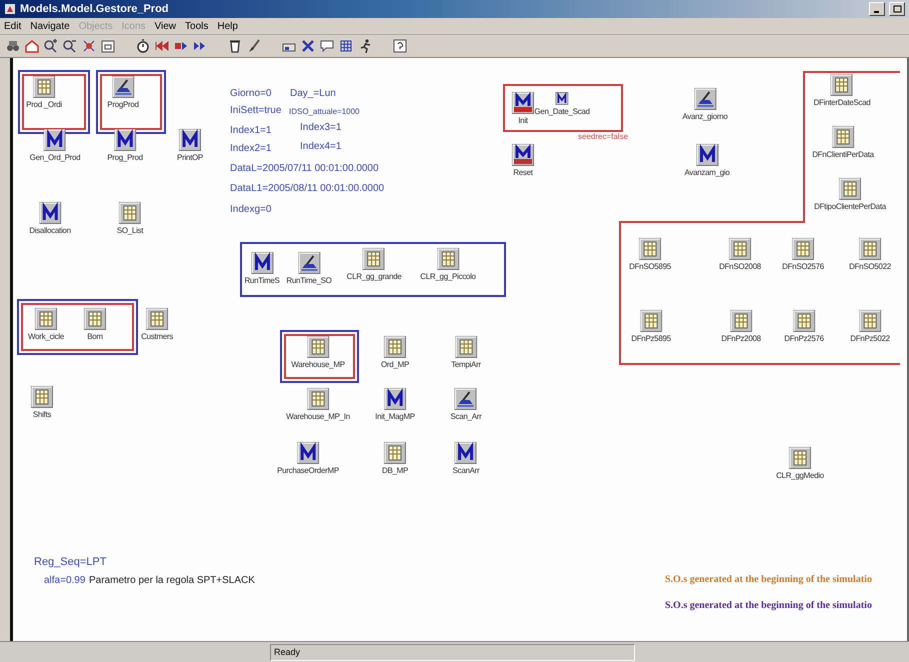  What do you see at coordinates (466, 364) in the screenshot?
I see `node-label: TempiArr` at bounding box center [466, 364].